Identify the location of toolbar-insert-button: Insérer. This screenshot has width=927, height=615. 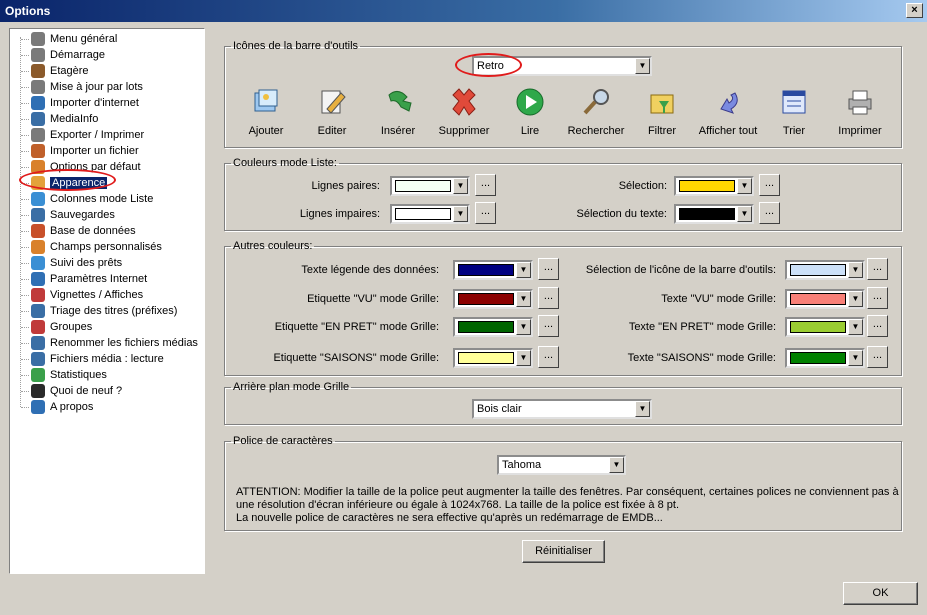
(398, 112).